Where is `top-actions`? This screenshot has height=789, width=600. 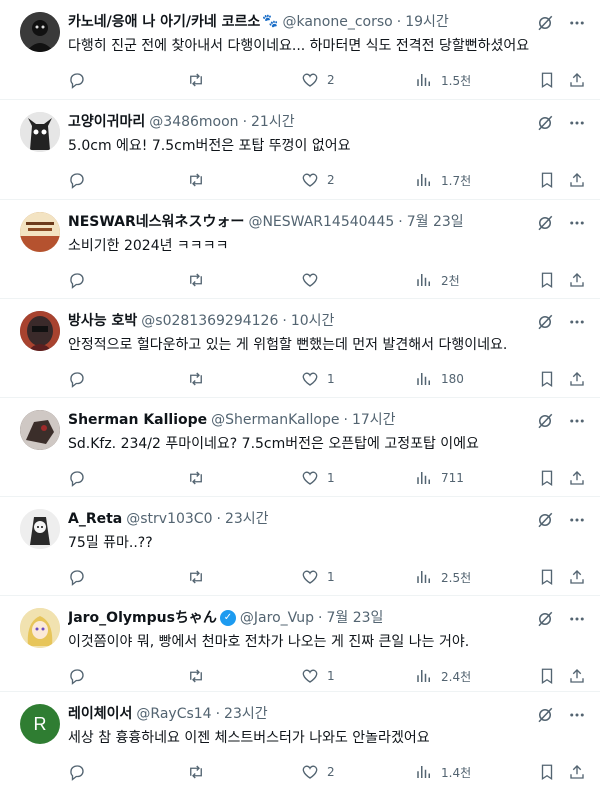 top-actions is located at coordinates (561, 520).